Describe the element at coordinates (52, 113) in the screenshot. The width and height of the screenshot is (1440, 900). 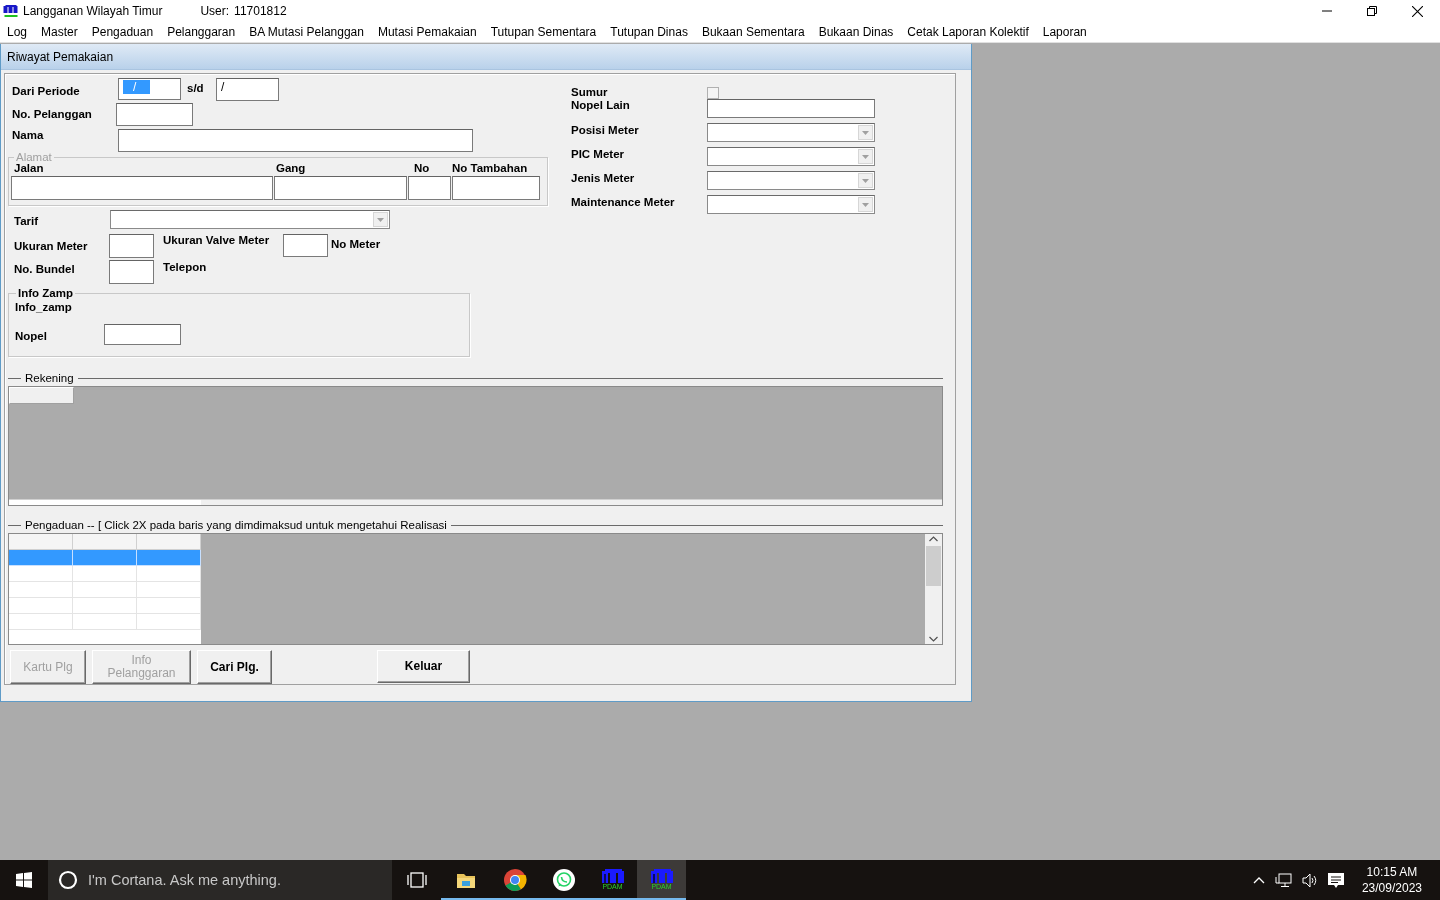
I see `field-label: No. Pelanggan` at that location.